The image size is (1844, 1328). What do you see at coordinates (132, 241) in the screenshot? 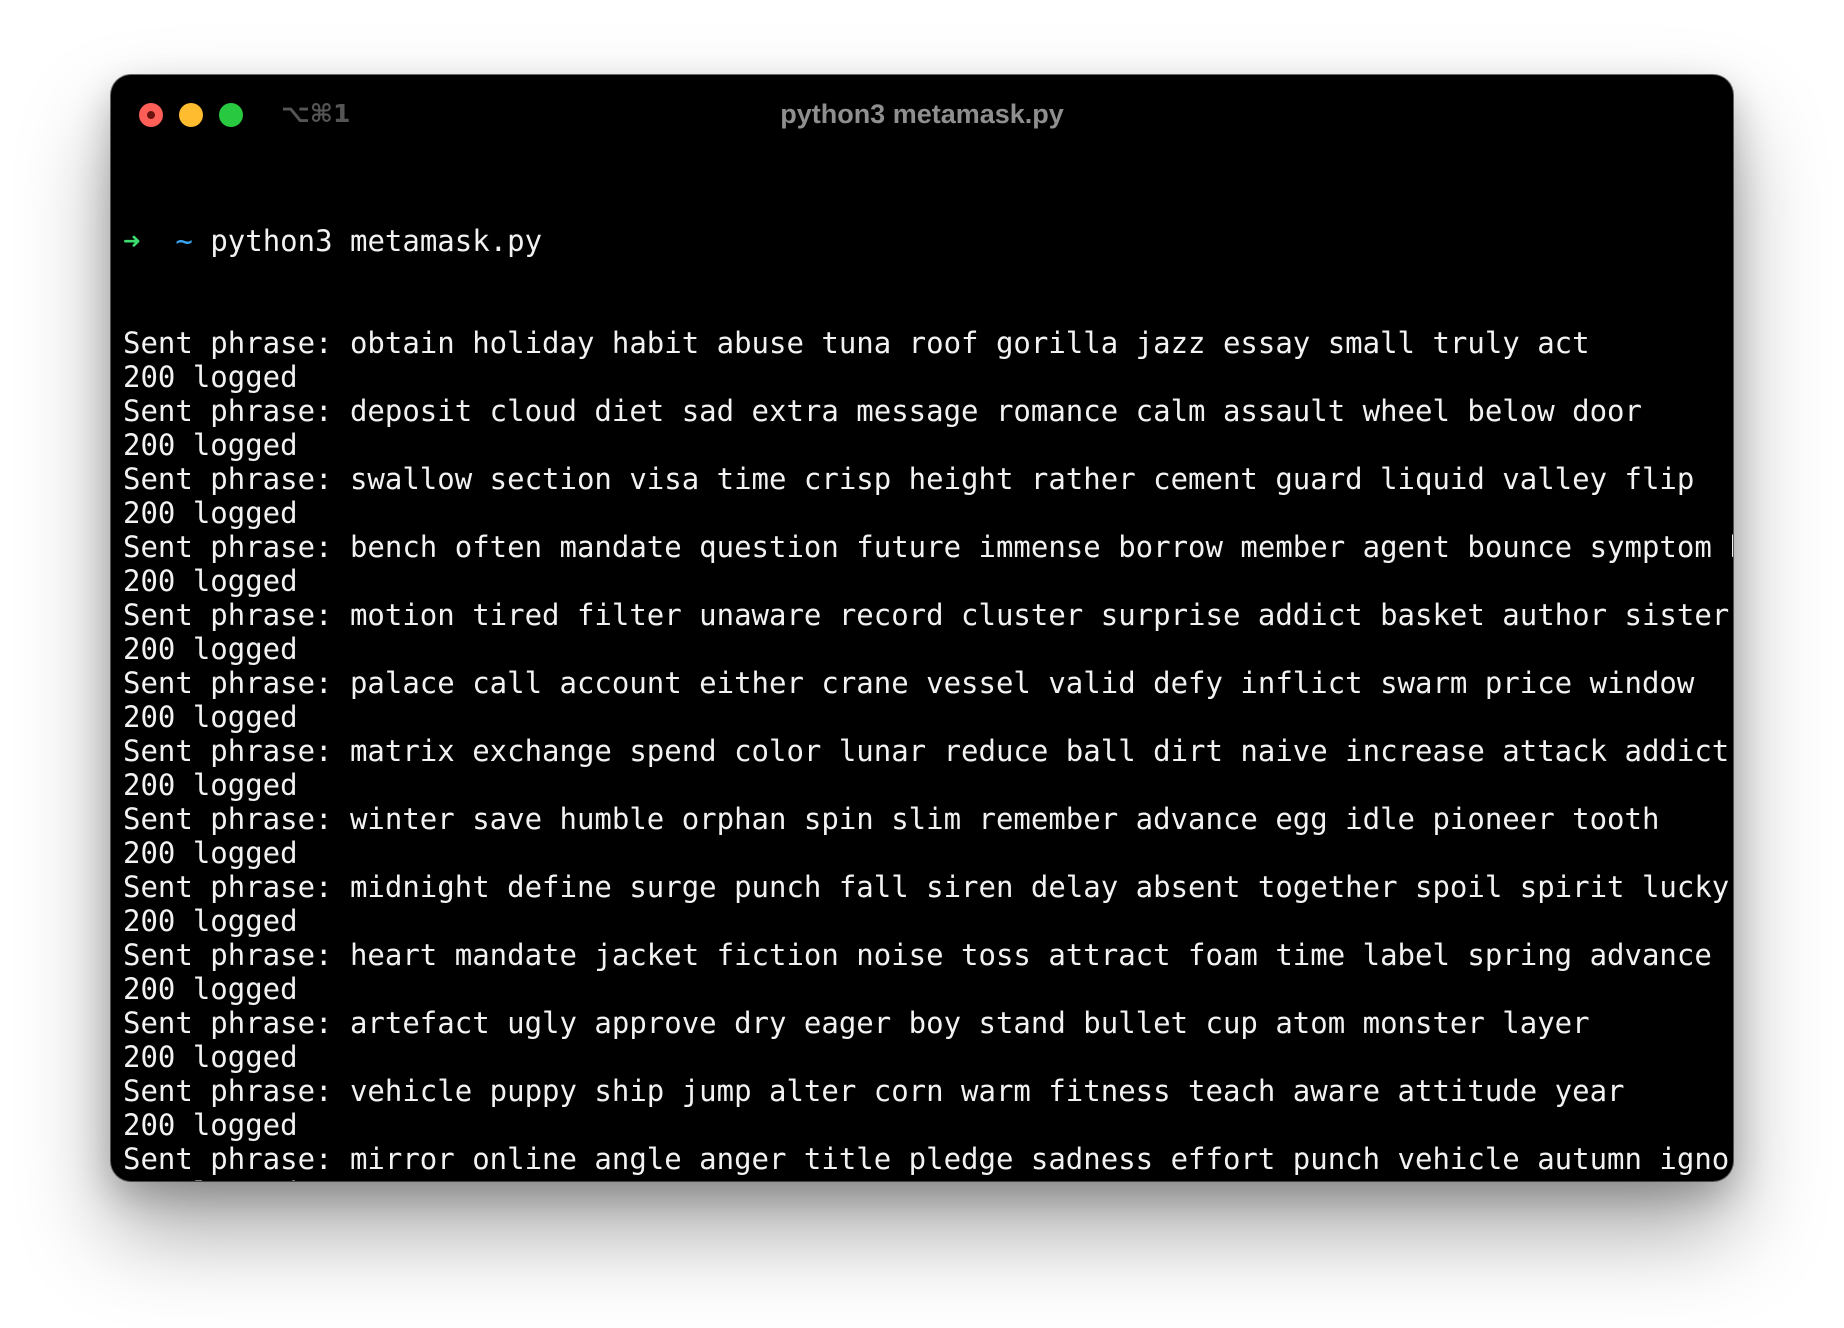
I see `prompt-arrow-icon: ➜` at bounding box center [132, 241].